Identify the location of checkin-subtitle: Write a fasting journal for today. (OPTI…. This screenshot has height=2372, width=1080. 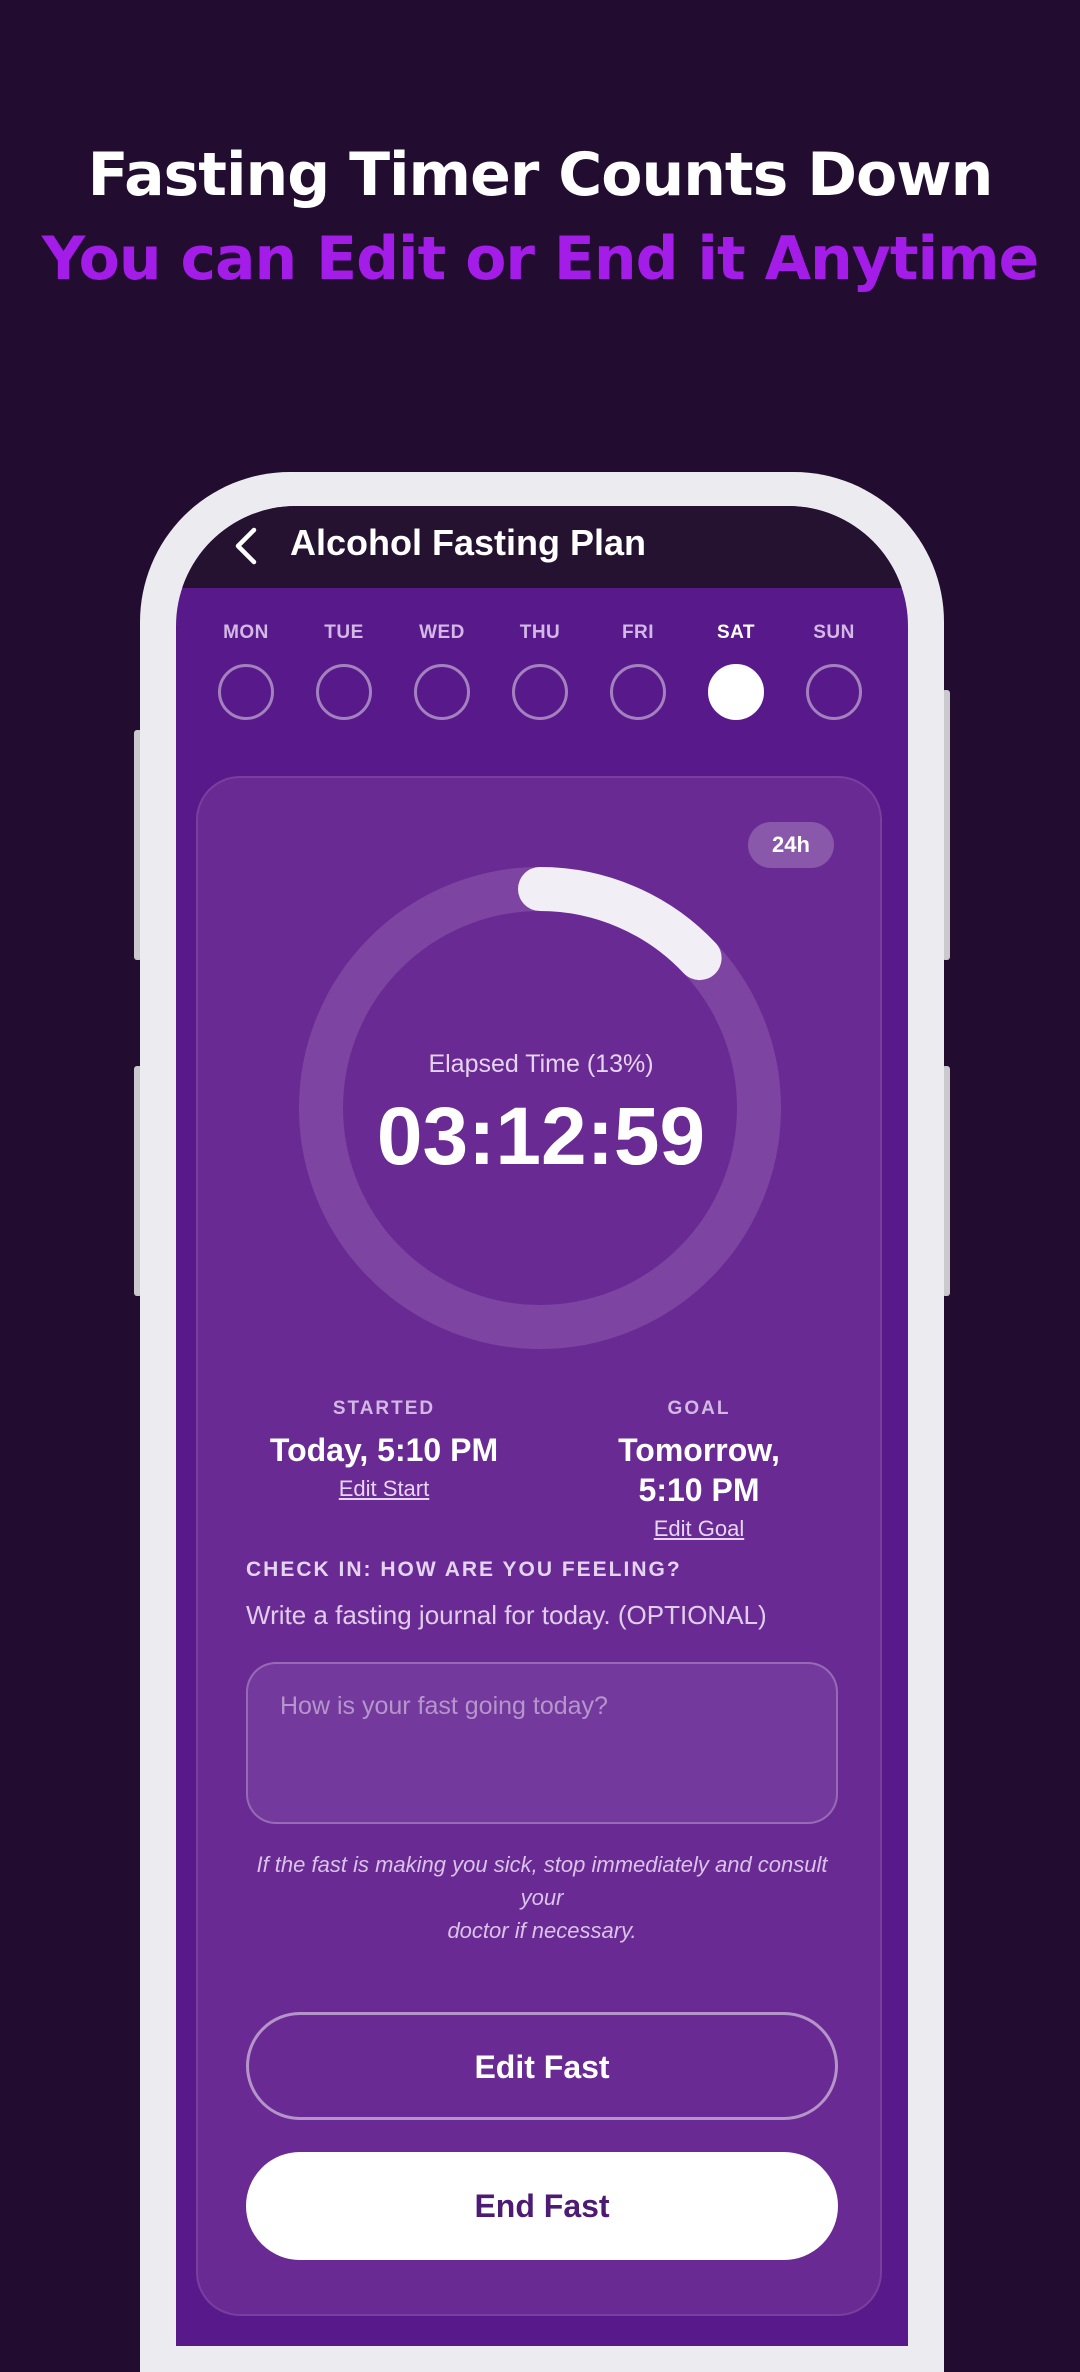
(506, 1615).